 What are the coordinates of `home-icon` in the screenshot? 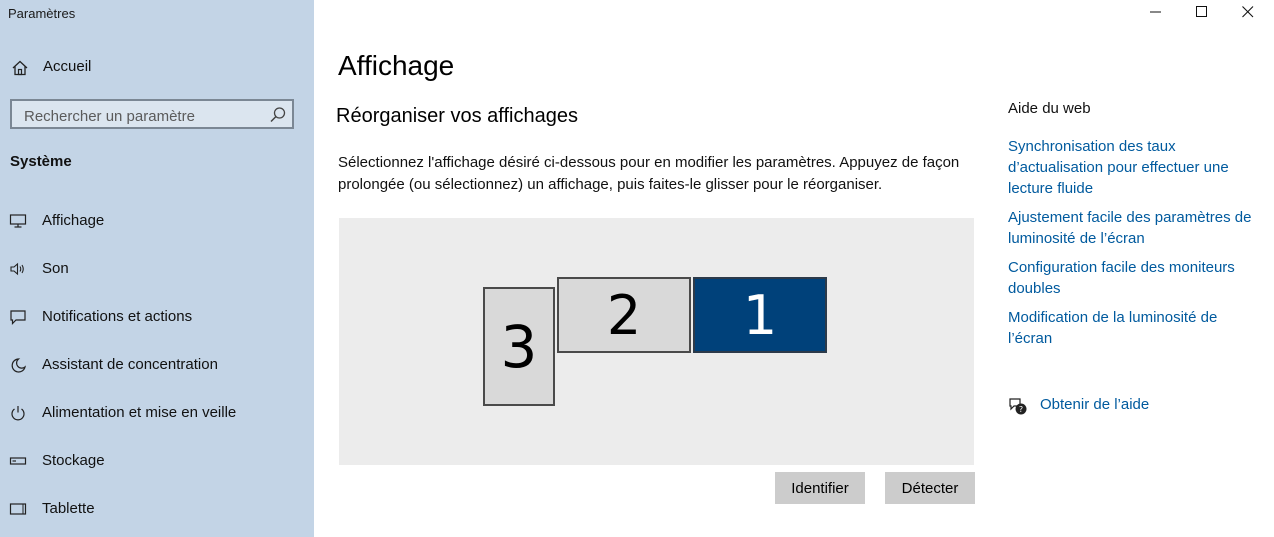 It's located at (20, 68).